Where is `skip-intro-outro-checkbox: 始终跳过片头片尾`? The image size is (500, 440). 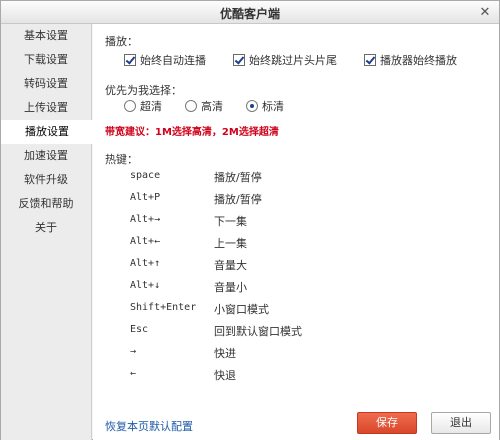 skip-intro-outro-checkbox: 始终跳过片头片尾 is located at coordinates (285, 60).